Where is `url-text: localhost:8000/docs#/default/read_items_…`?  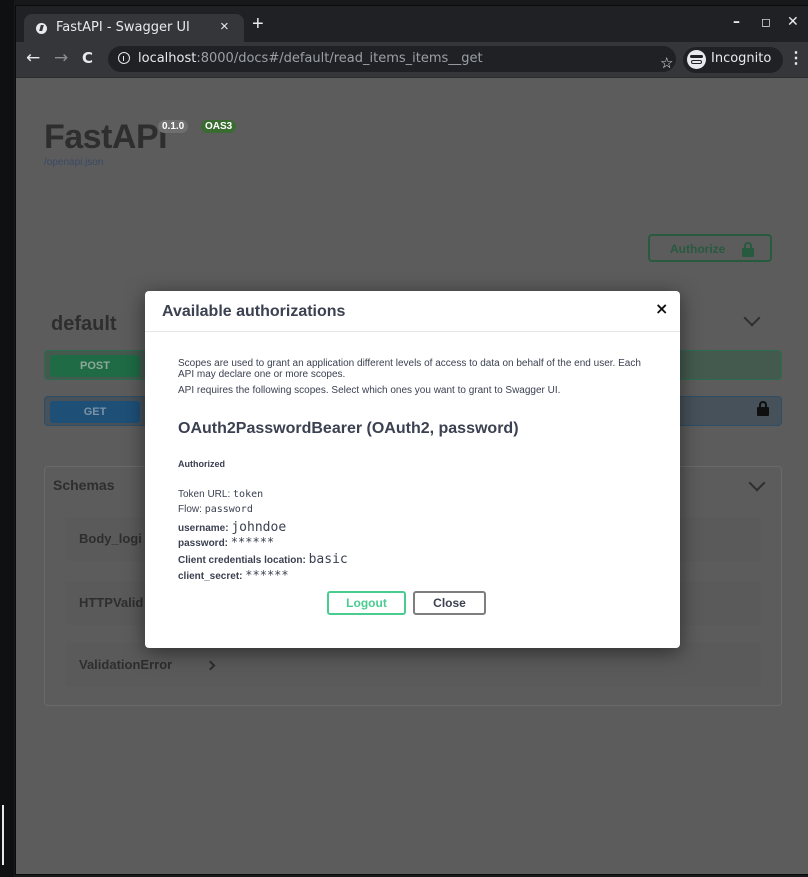
url-text: localhost:8000/docs#/default/read_items_… is located at coordinates (310, 58).